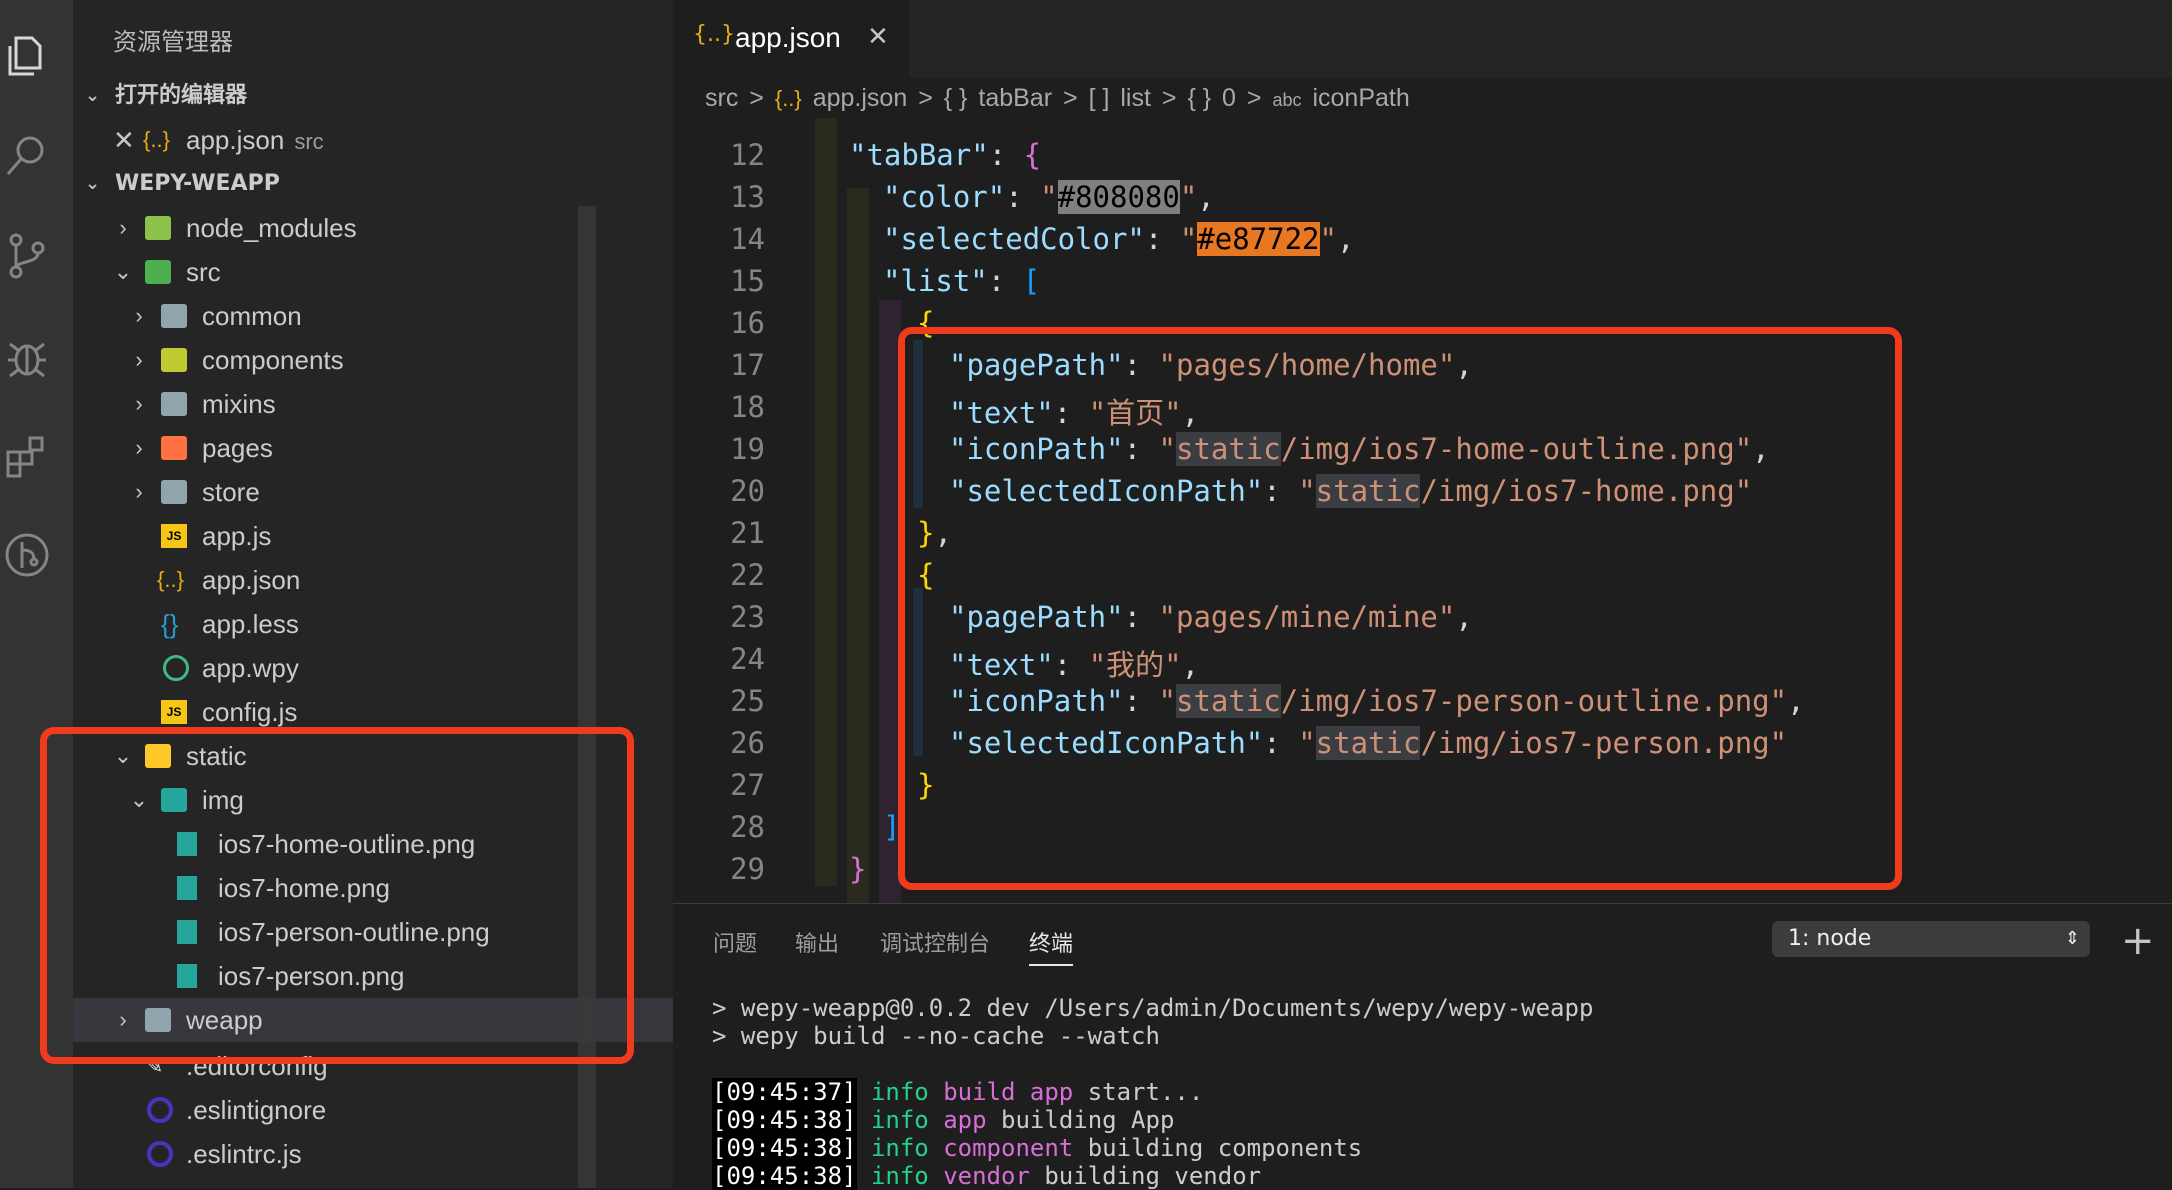 Image resolution: width=2172 pixels, height=1190 pixels. What do you see at coordinates (1119, 239) in the screenshot?
I see `code-line: "selectedColor": "#e87722",` at bounding box center [1119, 239].